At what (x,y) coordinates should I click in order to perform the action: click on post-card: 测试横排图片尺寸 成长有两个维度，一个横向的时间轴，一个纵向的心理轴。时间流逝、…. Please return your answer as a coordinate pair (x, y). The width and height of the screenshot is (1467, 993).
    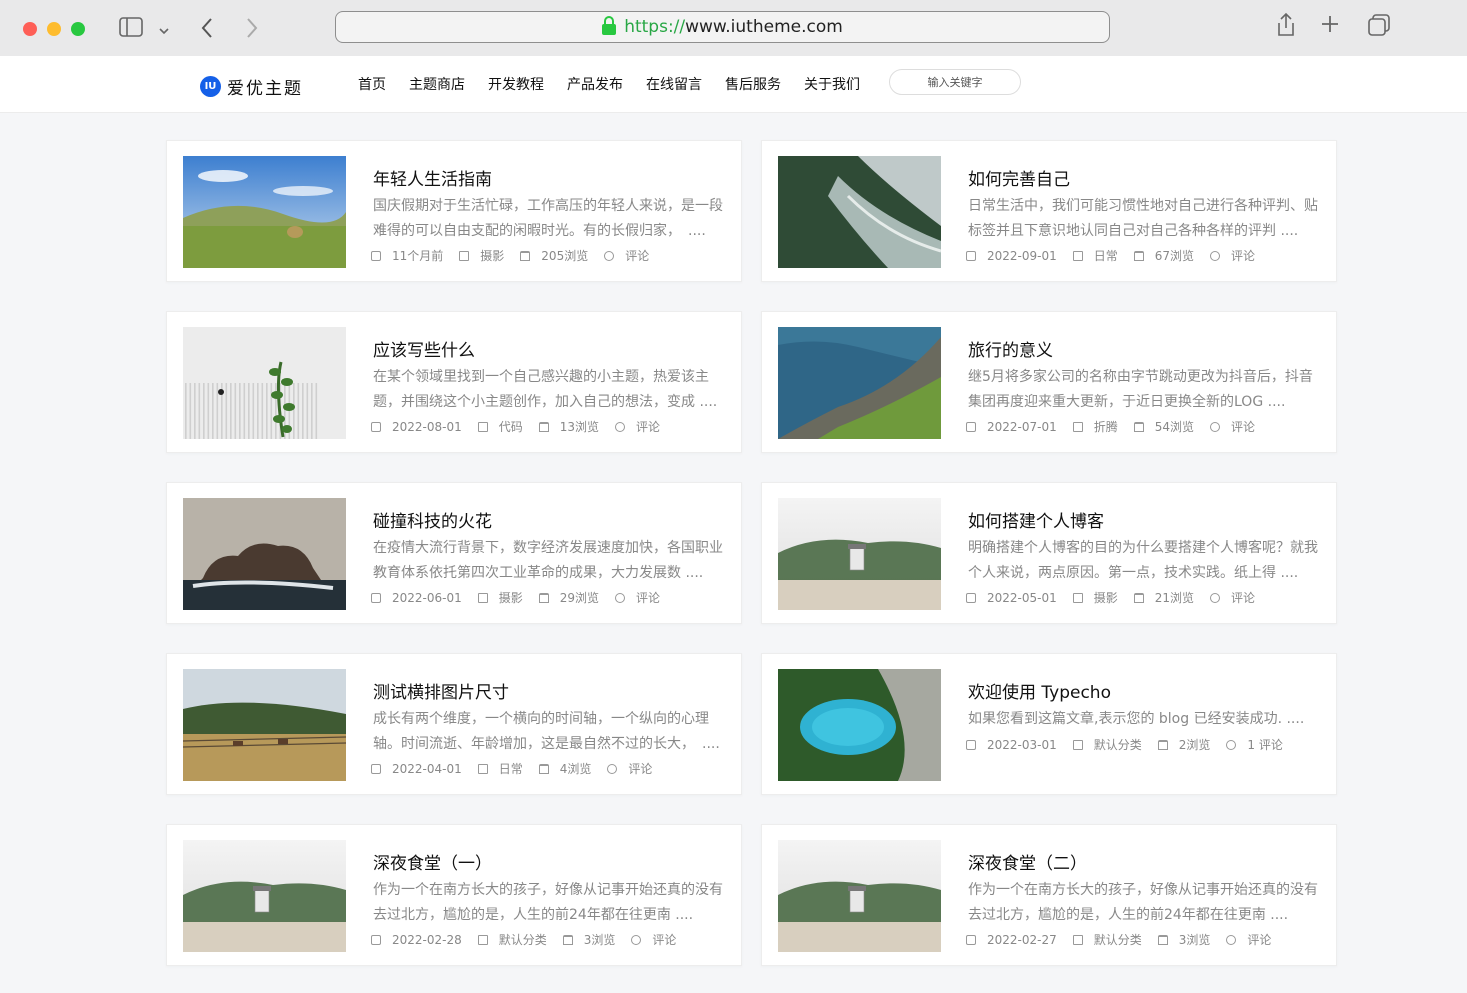
    Looking at the image, I should click on (454, 724).